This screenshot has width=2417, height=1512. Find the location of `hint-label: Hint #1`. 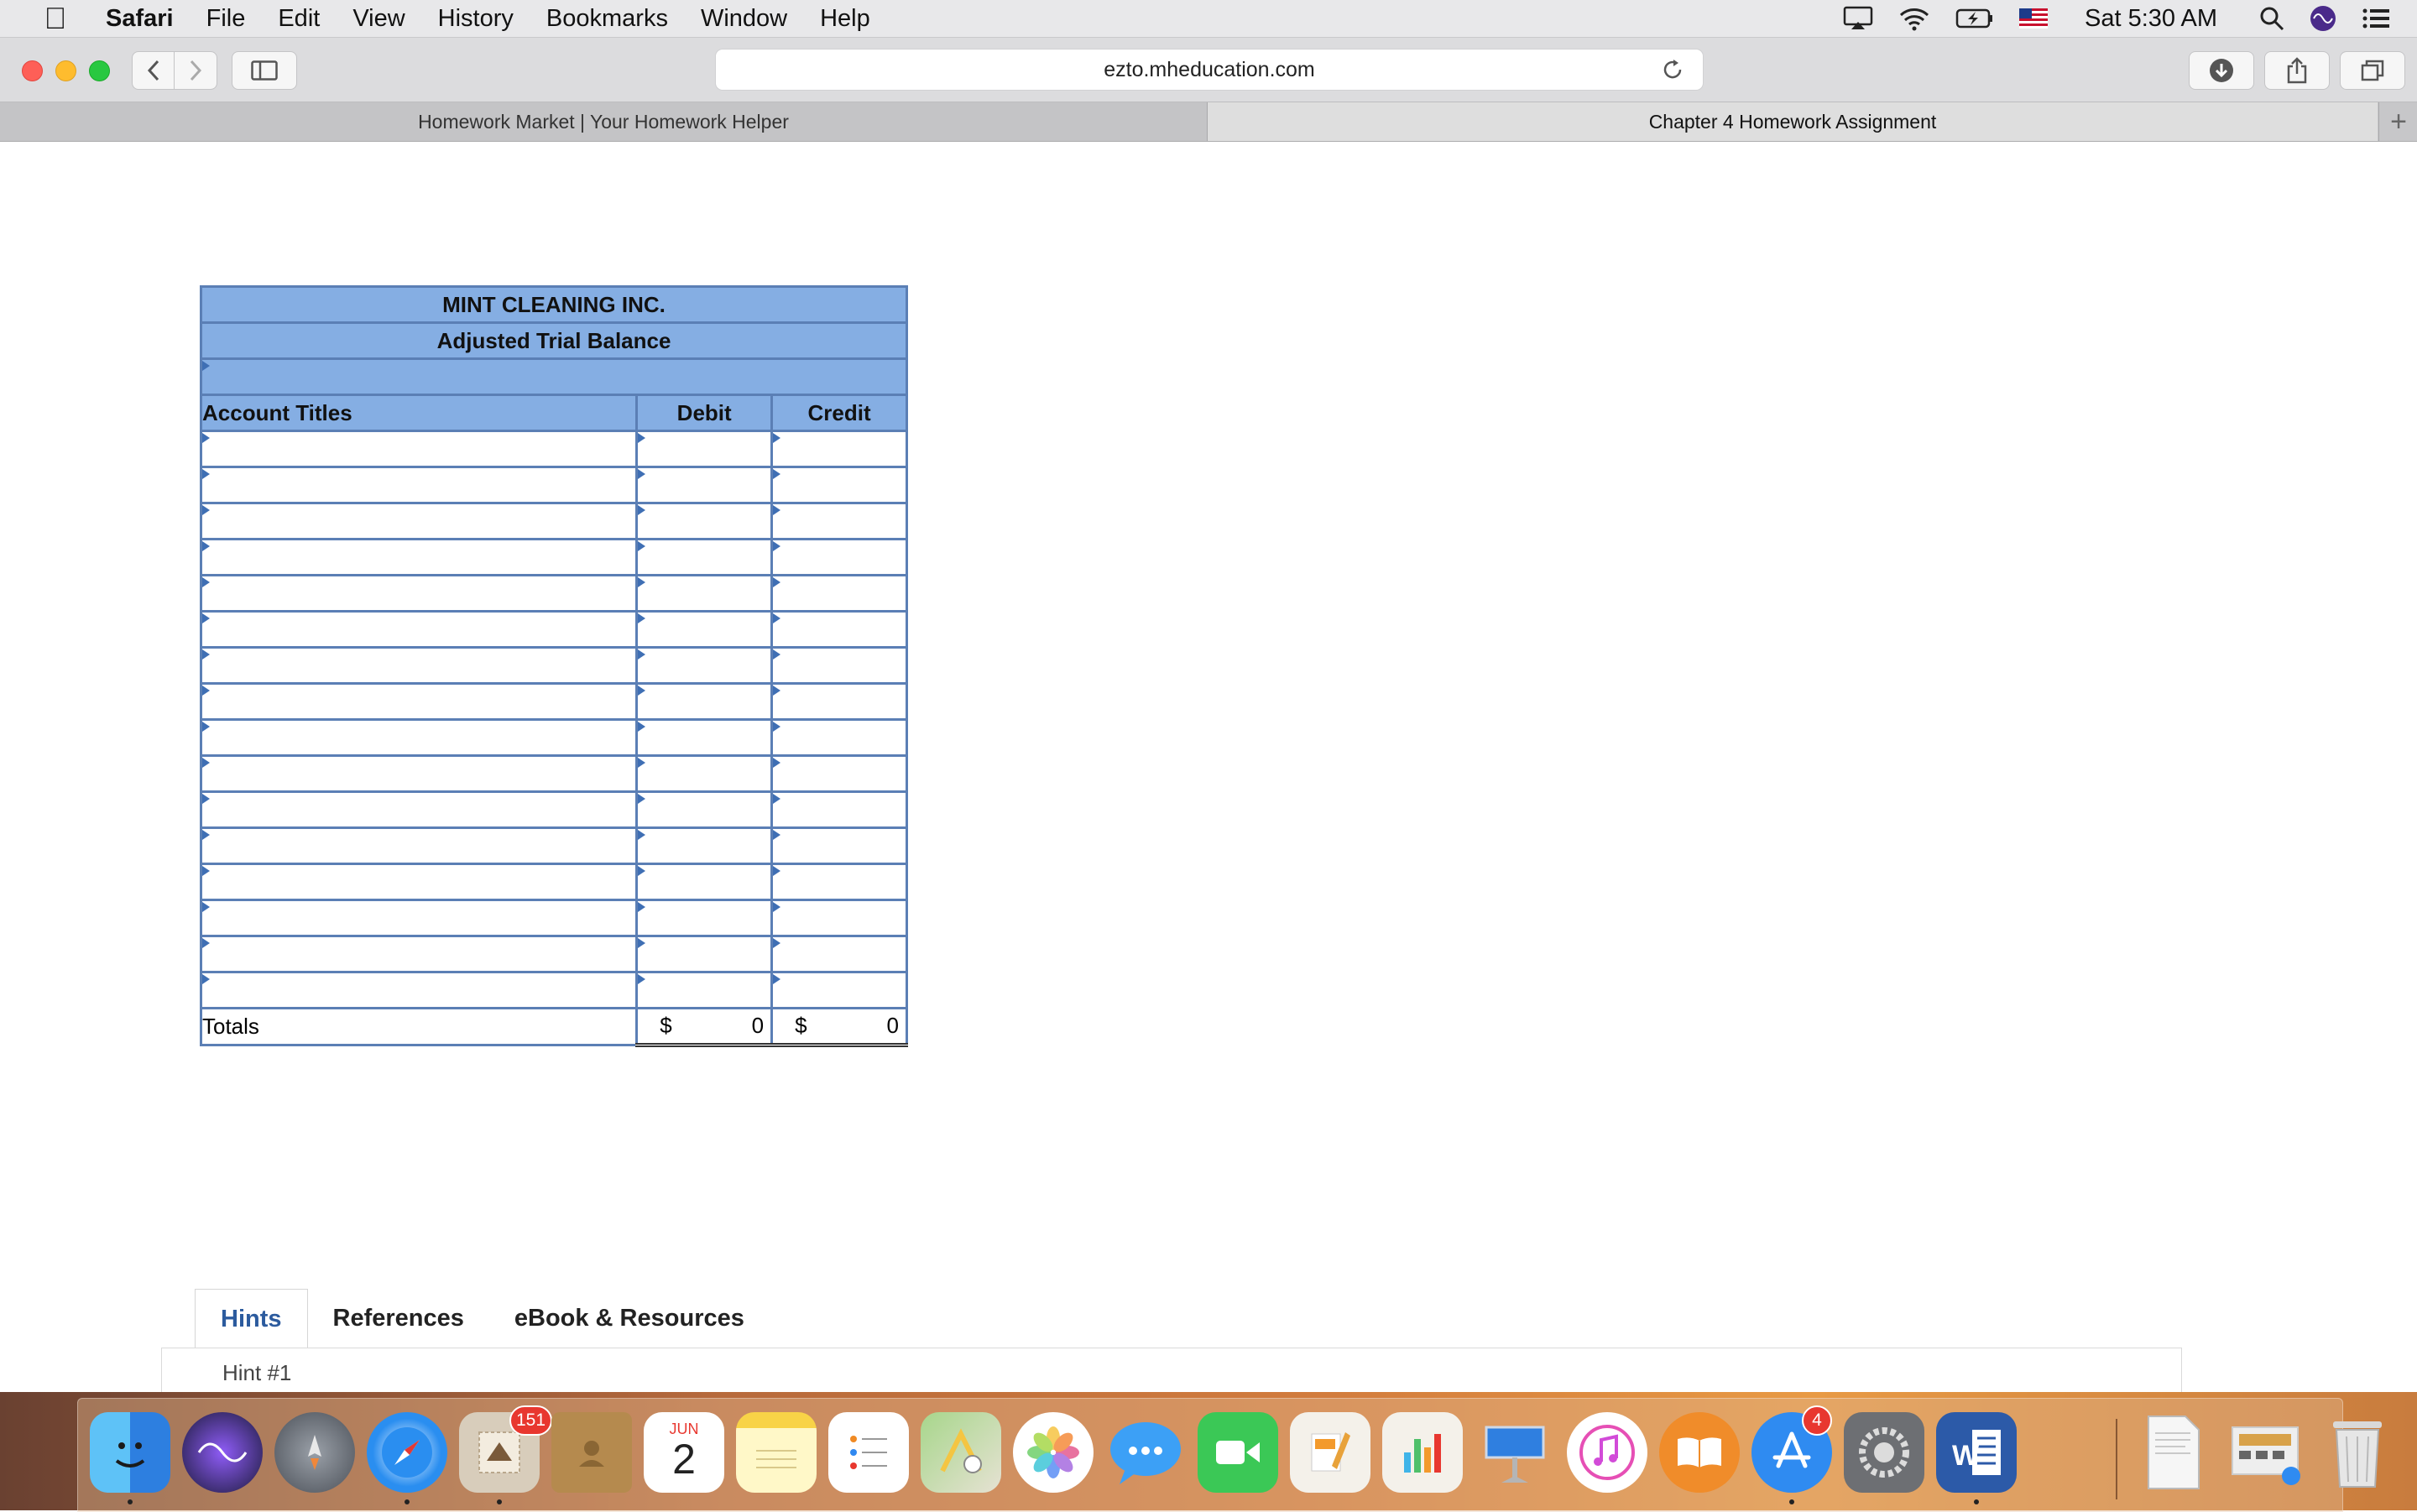

hint-label: Hint #1 is located at coordinates (256, 1373).